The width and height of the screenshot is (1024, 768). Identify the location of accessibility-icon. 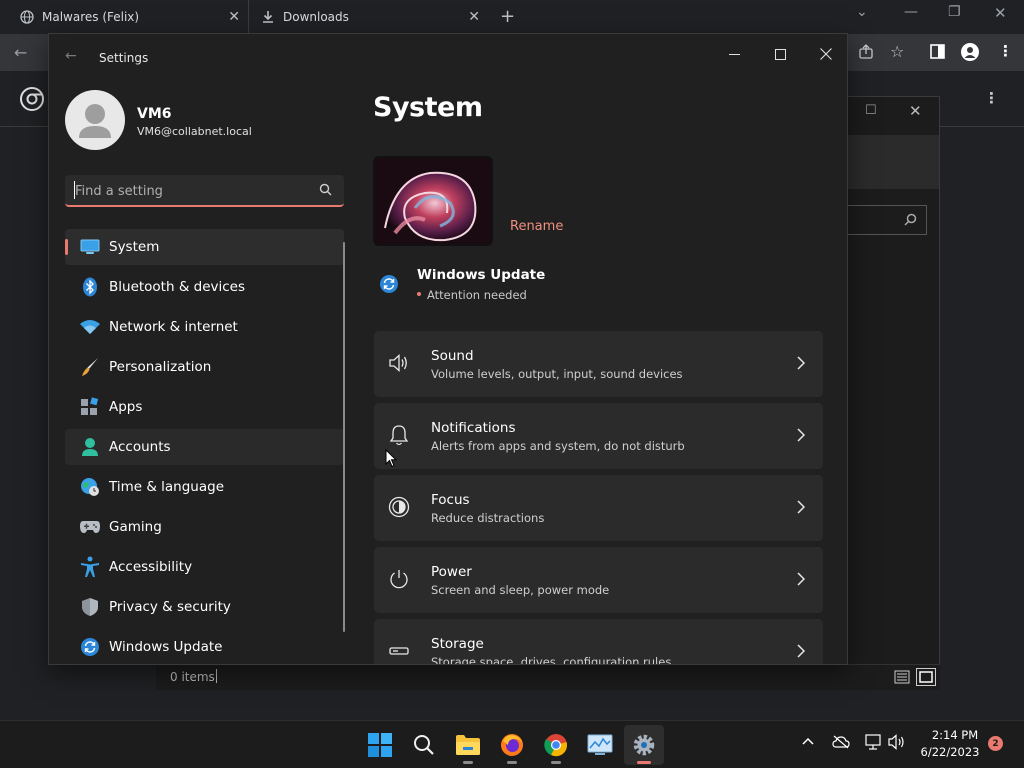
(87, 567).